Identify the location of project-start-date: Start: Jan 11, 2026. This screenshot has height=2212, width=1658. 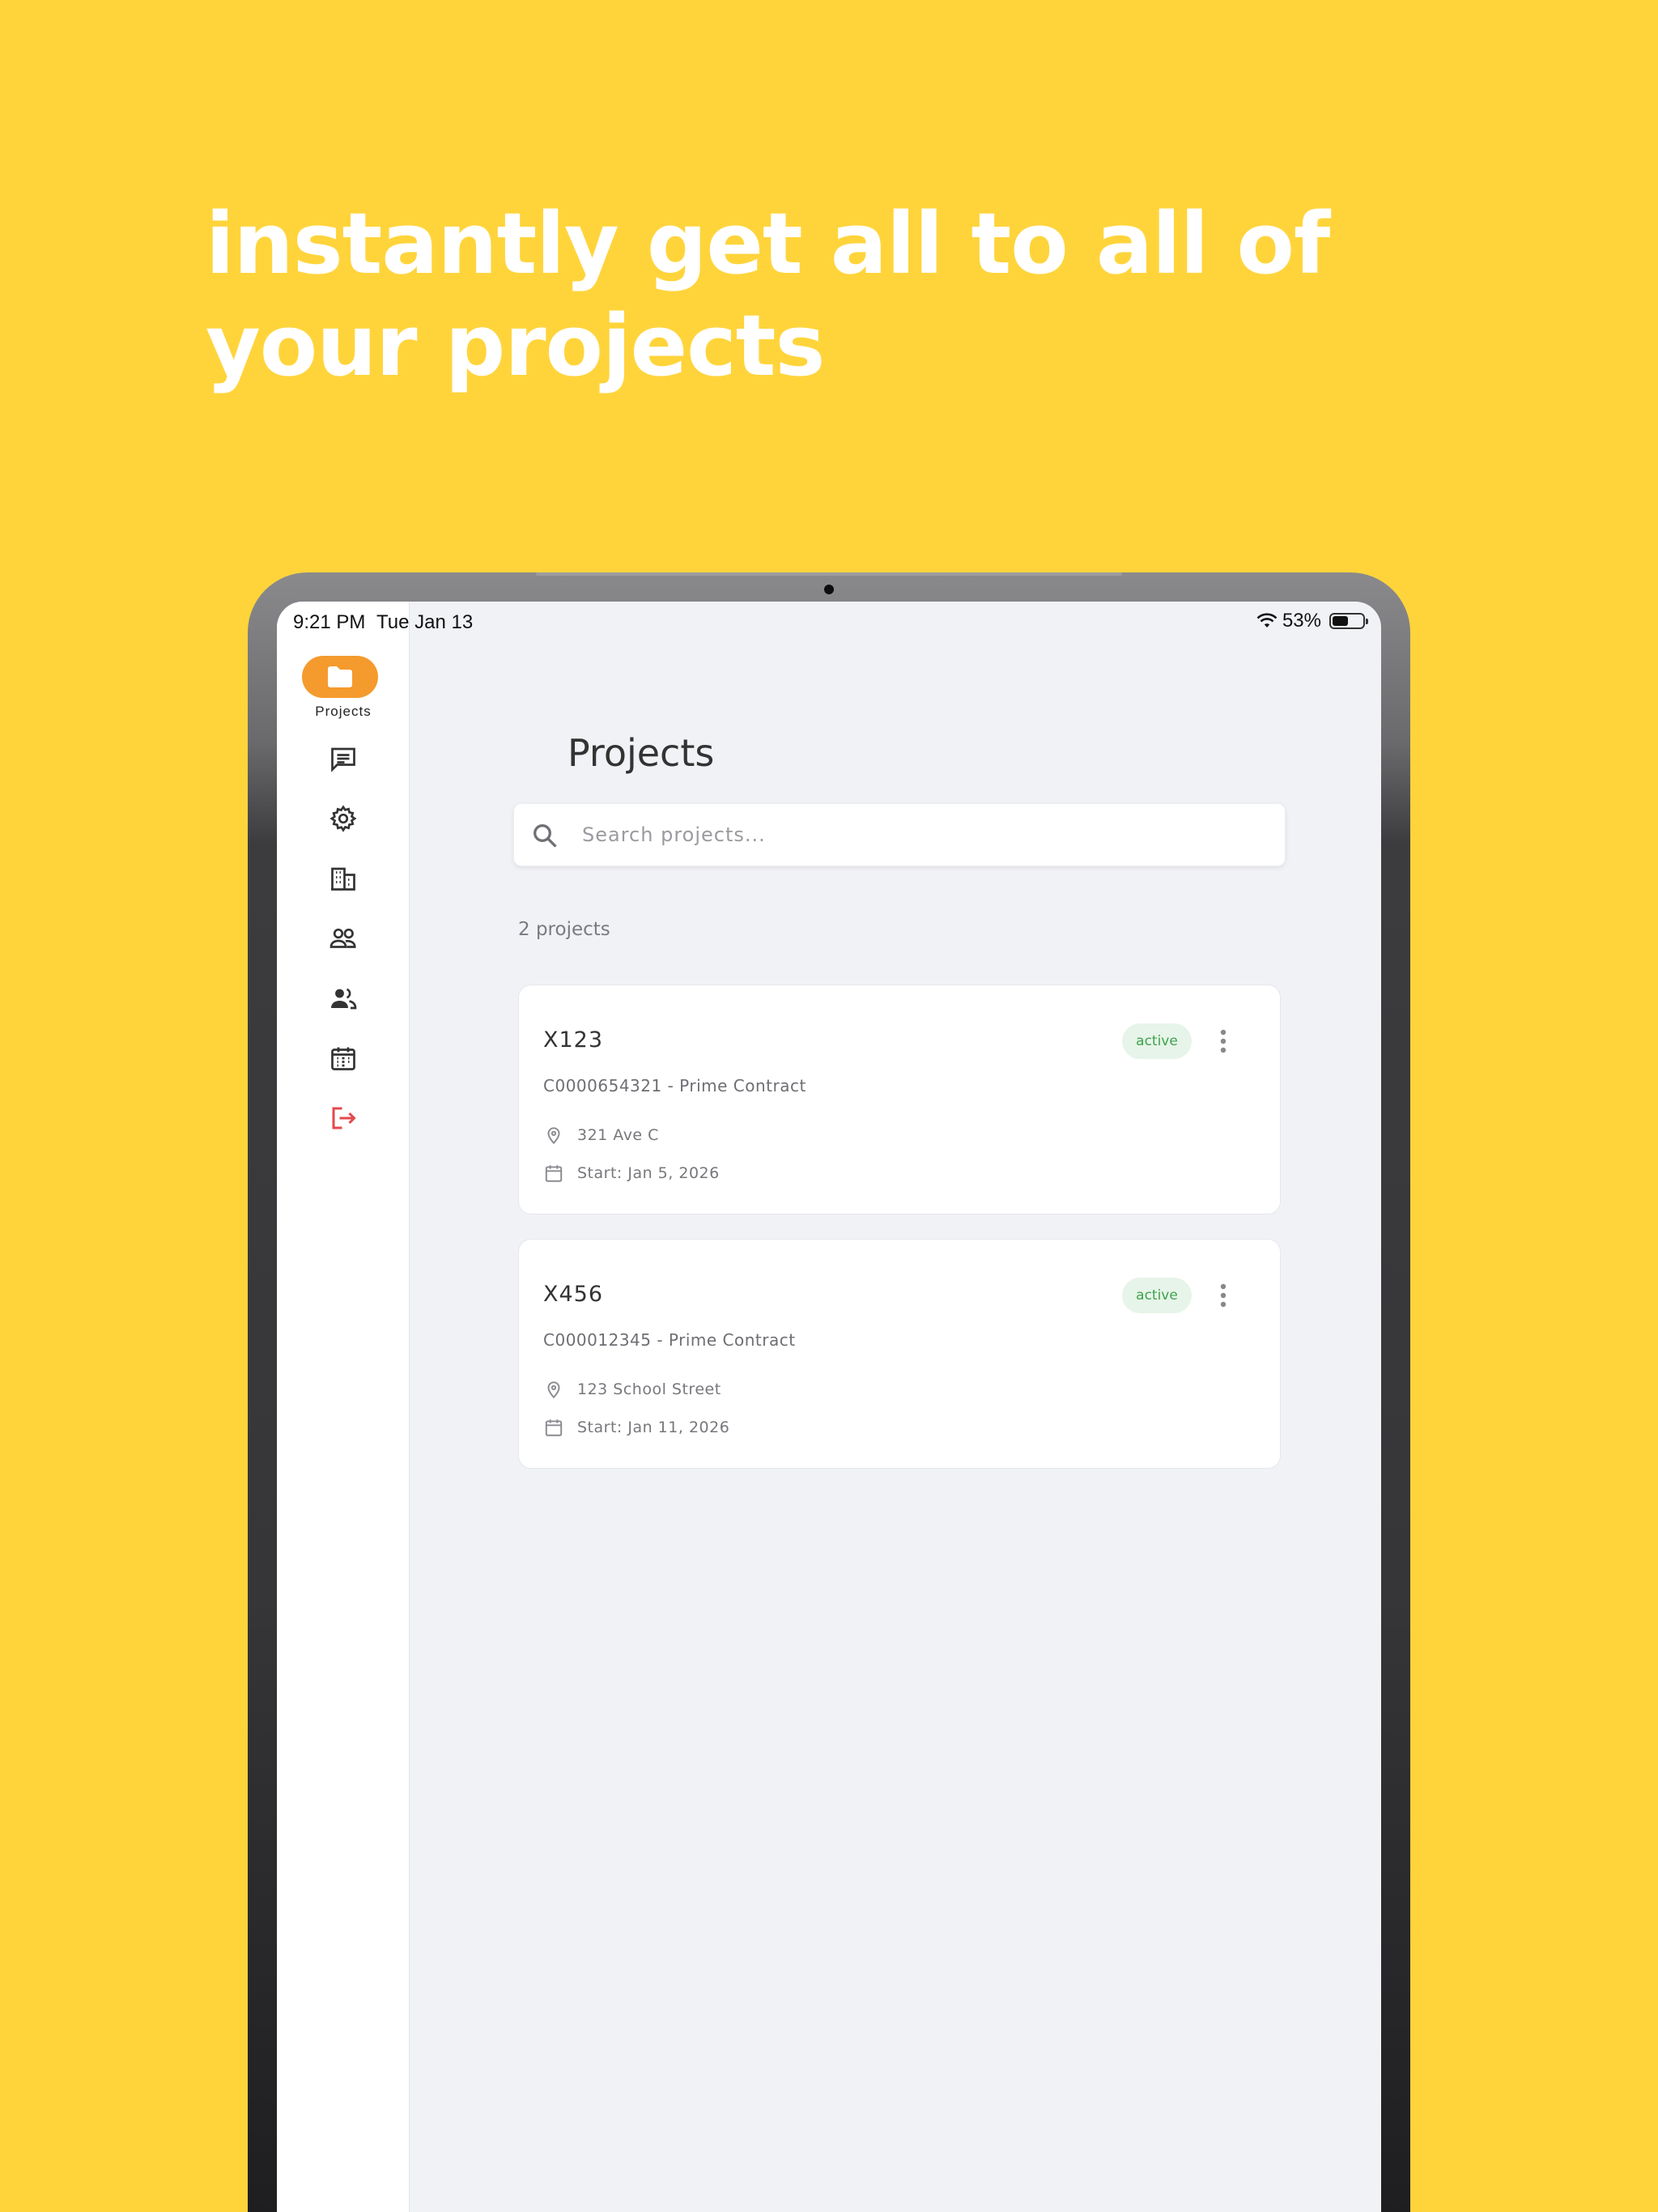
(653, 1428).